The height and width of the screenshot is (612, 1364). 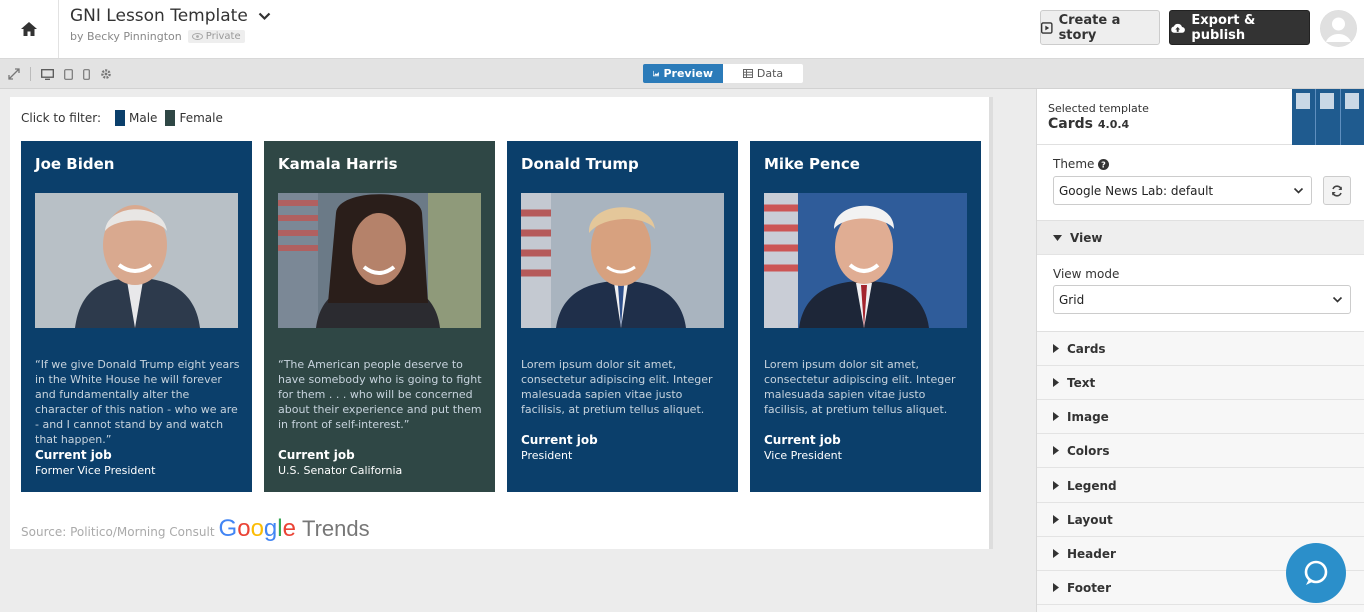 I want to click on tablet-icon, so click(x=68, y=74).